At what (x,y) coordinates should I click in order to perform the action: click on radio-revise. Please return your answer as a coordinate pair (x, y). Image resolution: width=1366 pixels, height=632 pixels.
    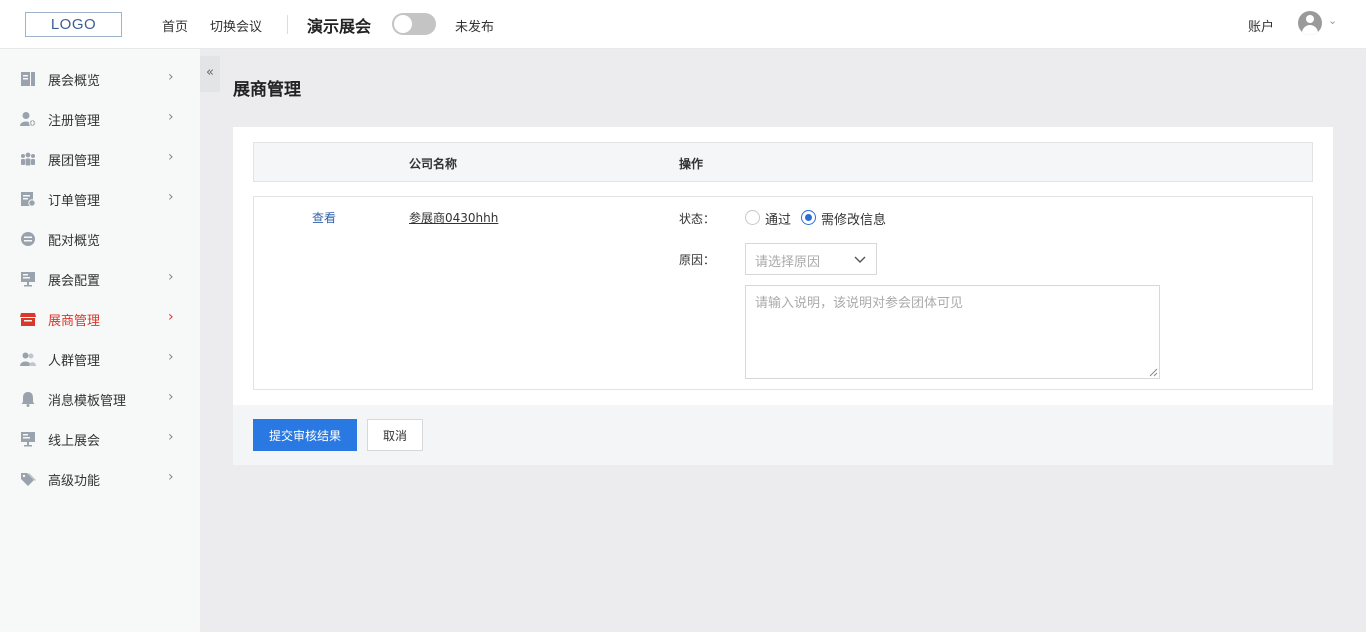
    Looking at the image, I should click on (808, 217).